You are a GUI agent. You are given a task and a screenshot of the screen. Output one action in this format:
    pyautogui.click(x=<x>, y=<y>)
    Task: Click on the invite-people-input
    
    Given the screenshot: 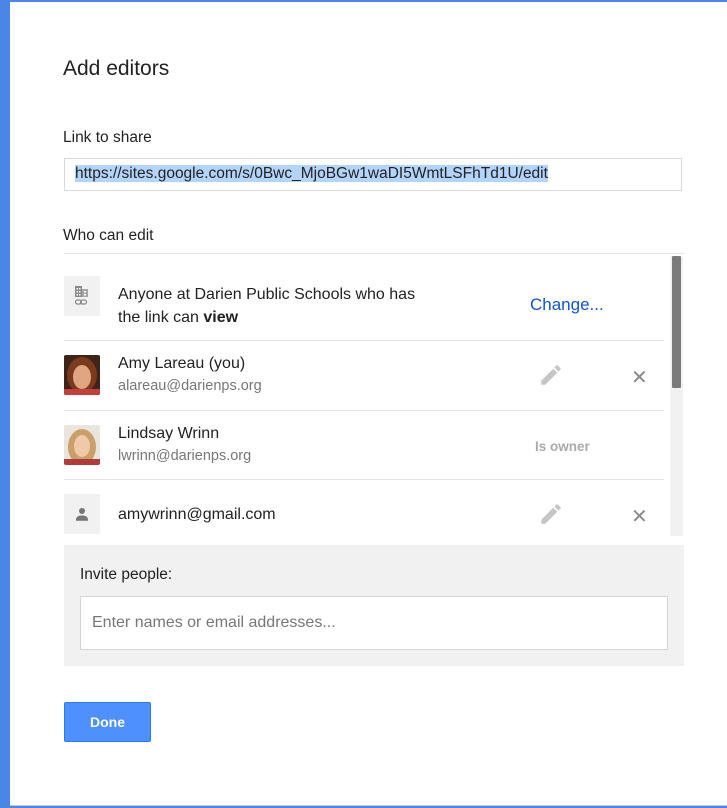 What is the action you would take?
    pyautogui.click(x=374, y=623)
    